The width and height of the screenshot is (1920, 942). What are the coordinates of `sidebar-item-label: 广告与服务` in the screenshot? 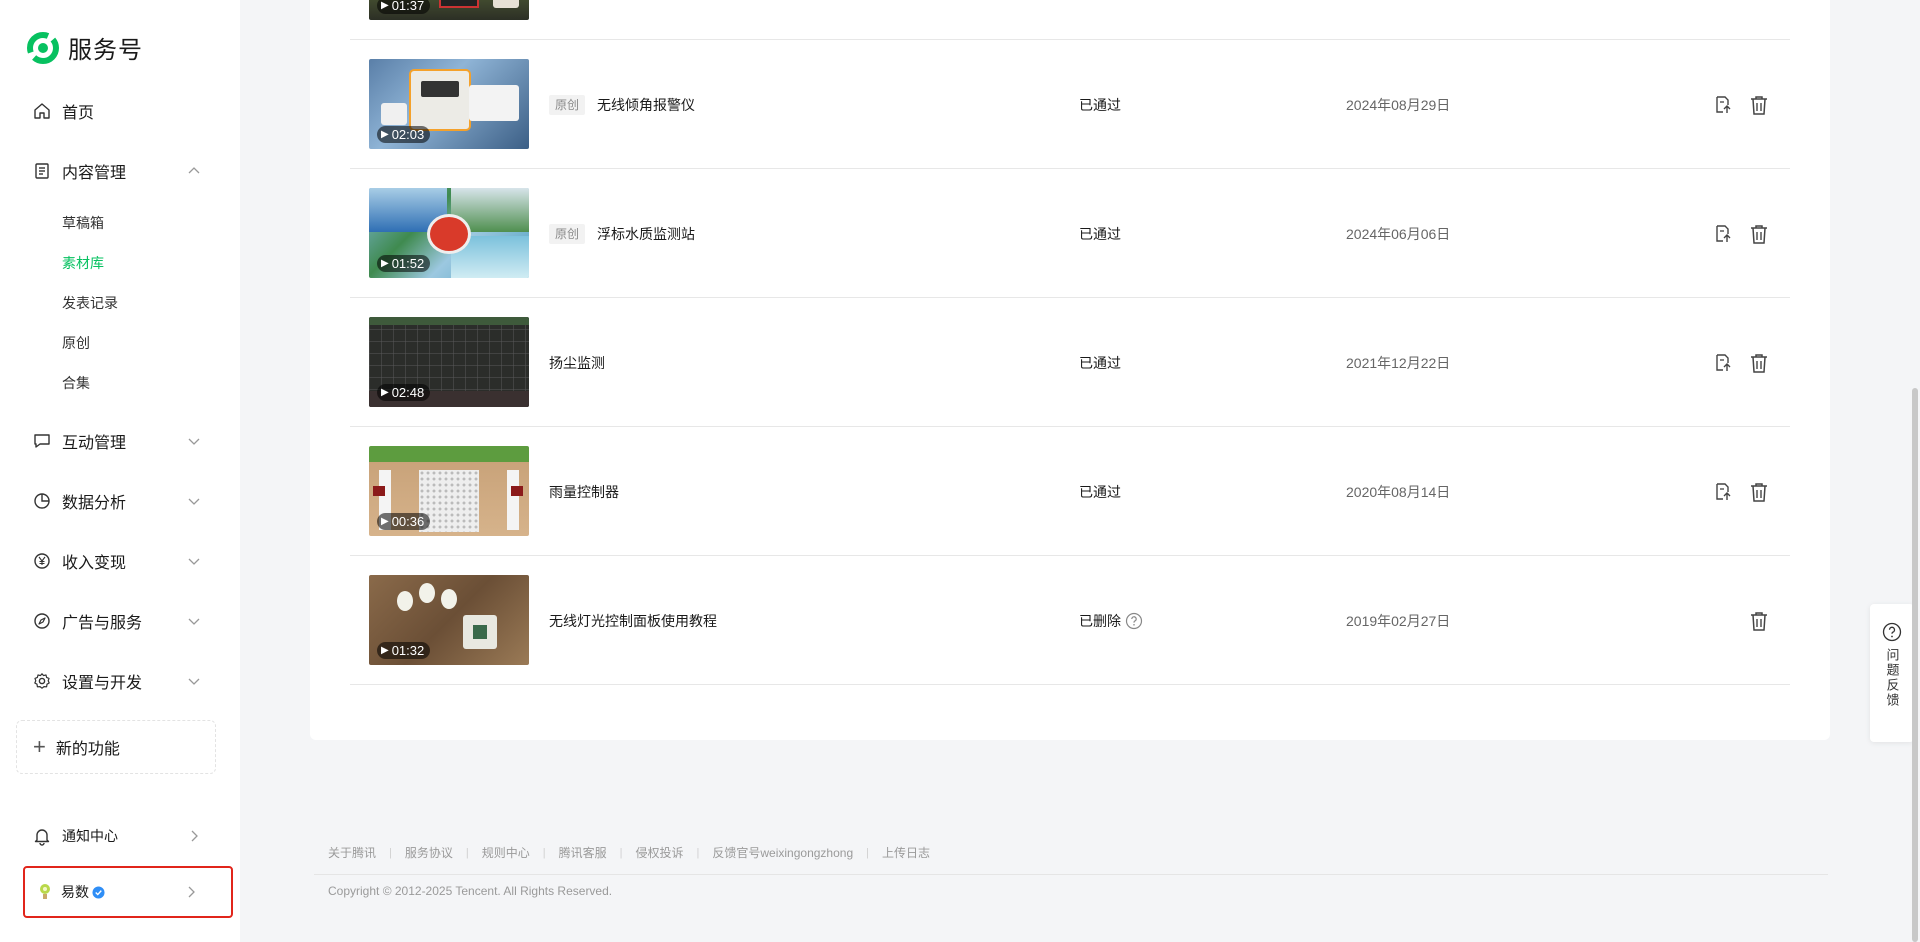 It's located at (102, 623).